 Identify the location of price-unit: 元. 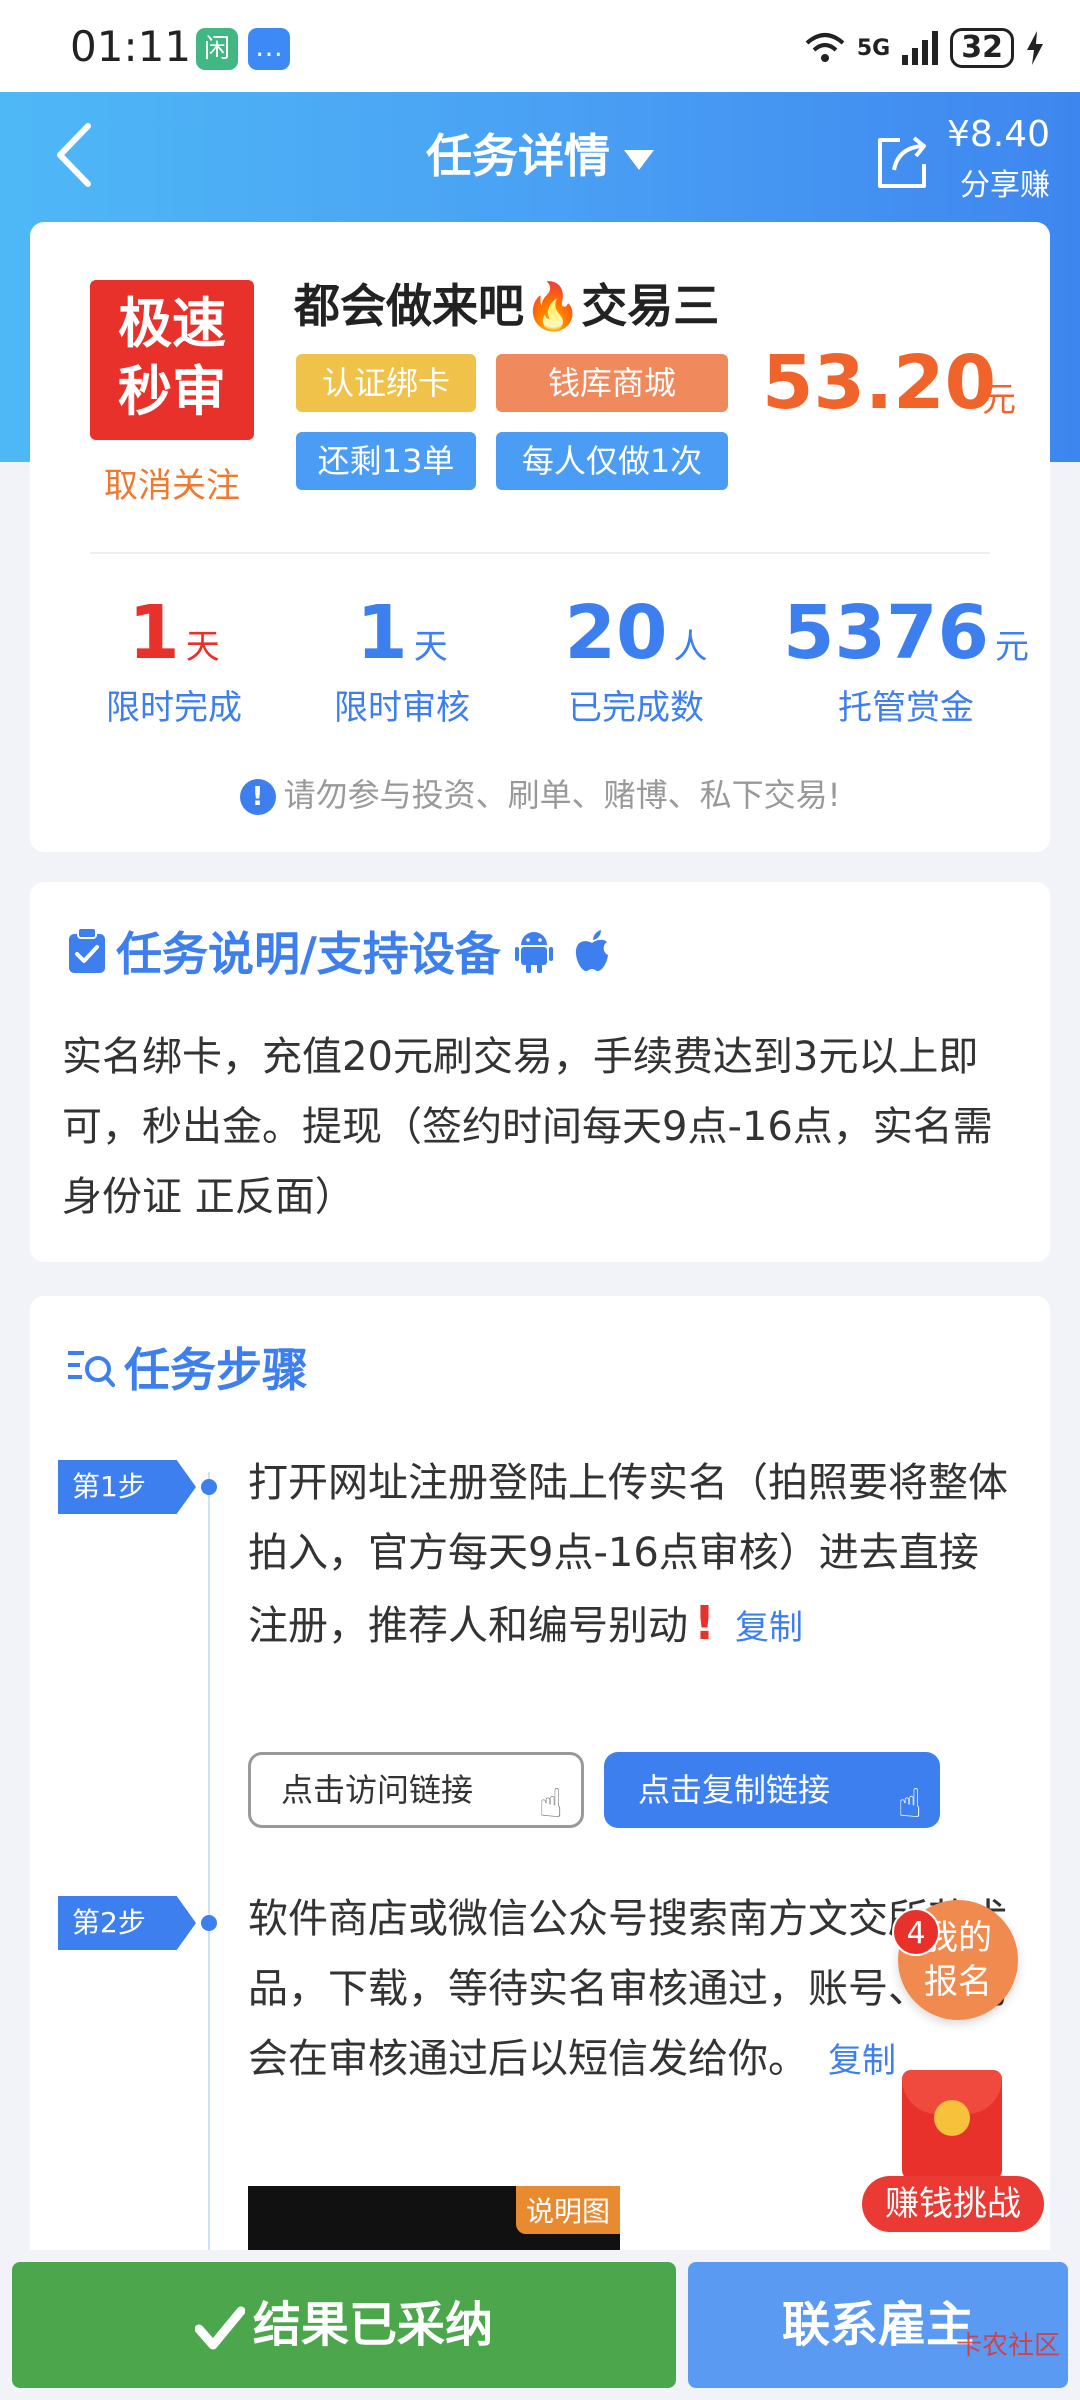
(999, 400).